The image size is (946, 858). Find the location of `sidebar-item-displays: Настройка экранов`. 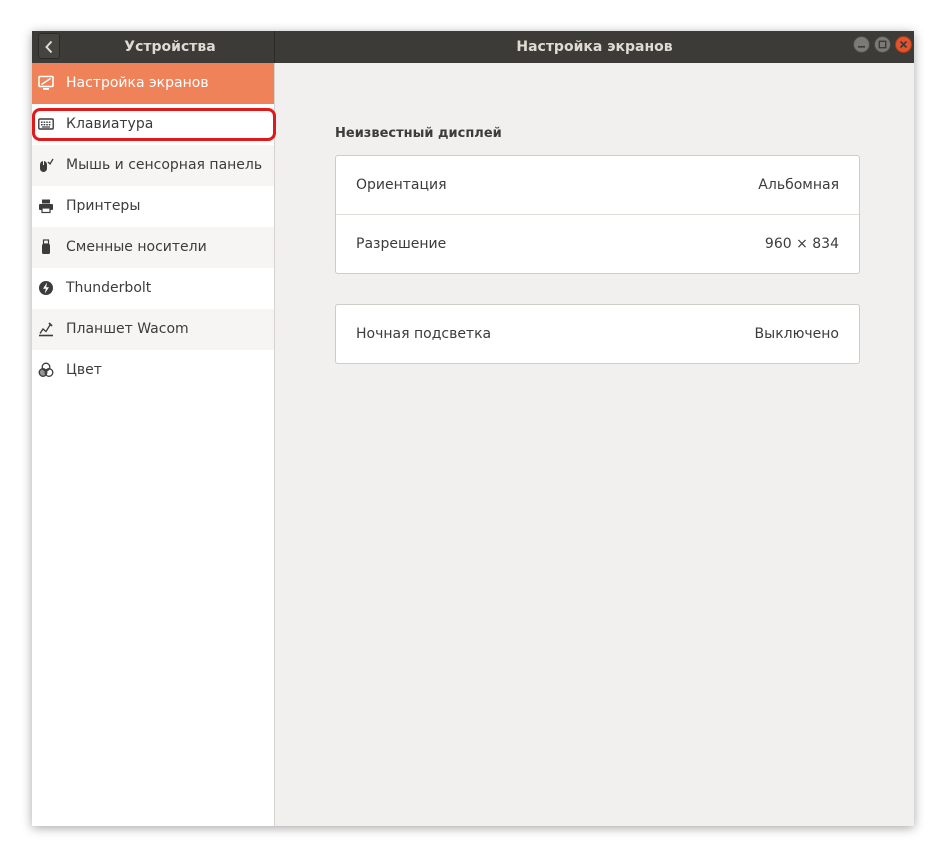

sidebar-item-displays: Настройка экранов is located at coordinates (153, 83).